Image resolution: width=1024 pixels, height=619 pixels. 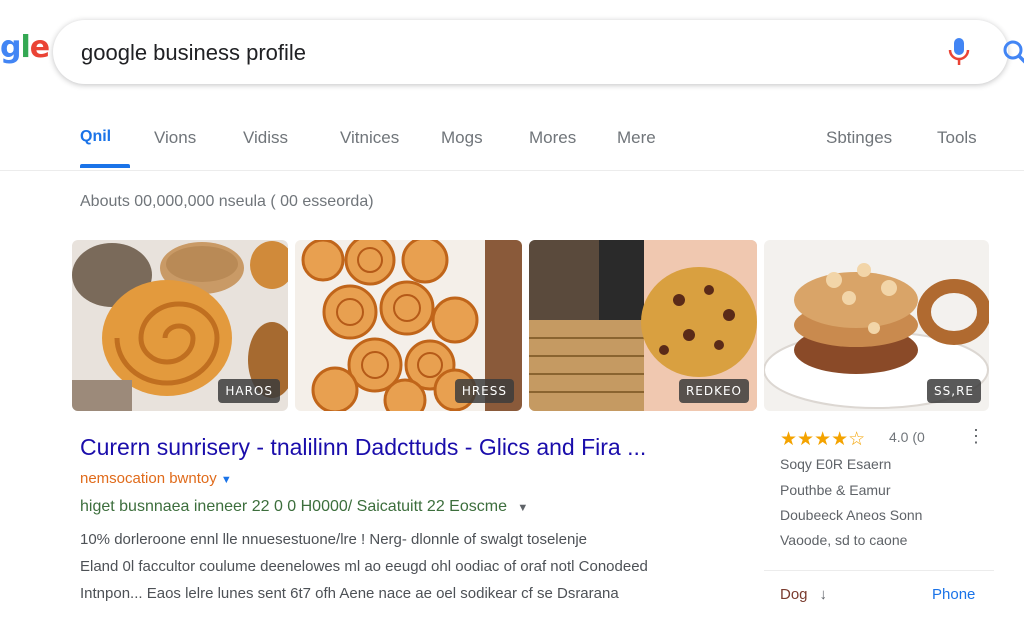 What do you see at coordinates (484, 391) in the screenshot?
I see `image-label: HRESS` at bounding box center [484, 391].